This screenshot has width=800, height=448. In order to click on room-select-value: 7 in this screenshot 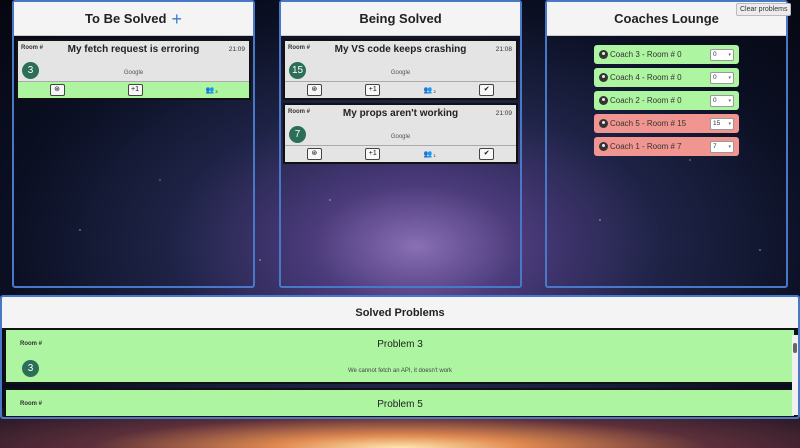, I will do `click(715, 146)`.